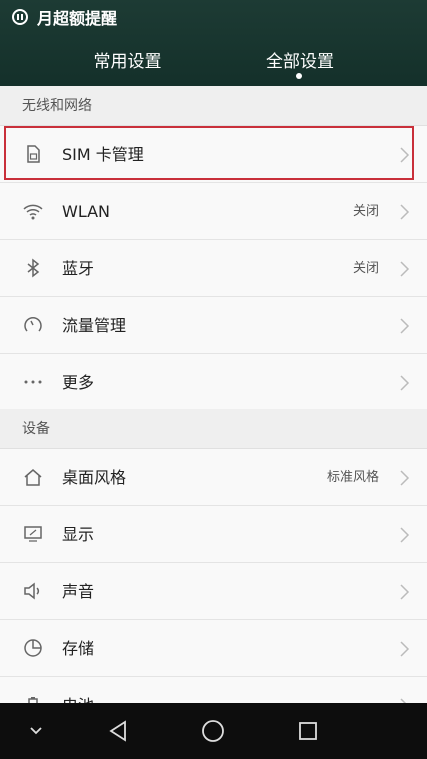 The height and width of the screenshot is (759, 427). Describe the element at coordinates (213, 382) in the screenshot. I see `row-more: 更多` at that location.